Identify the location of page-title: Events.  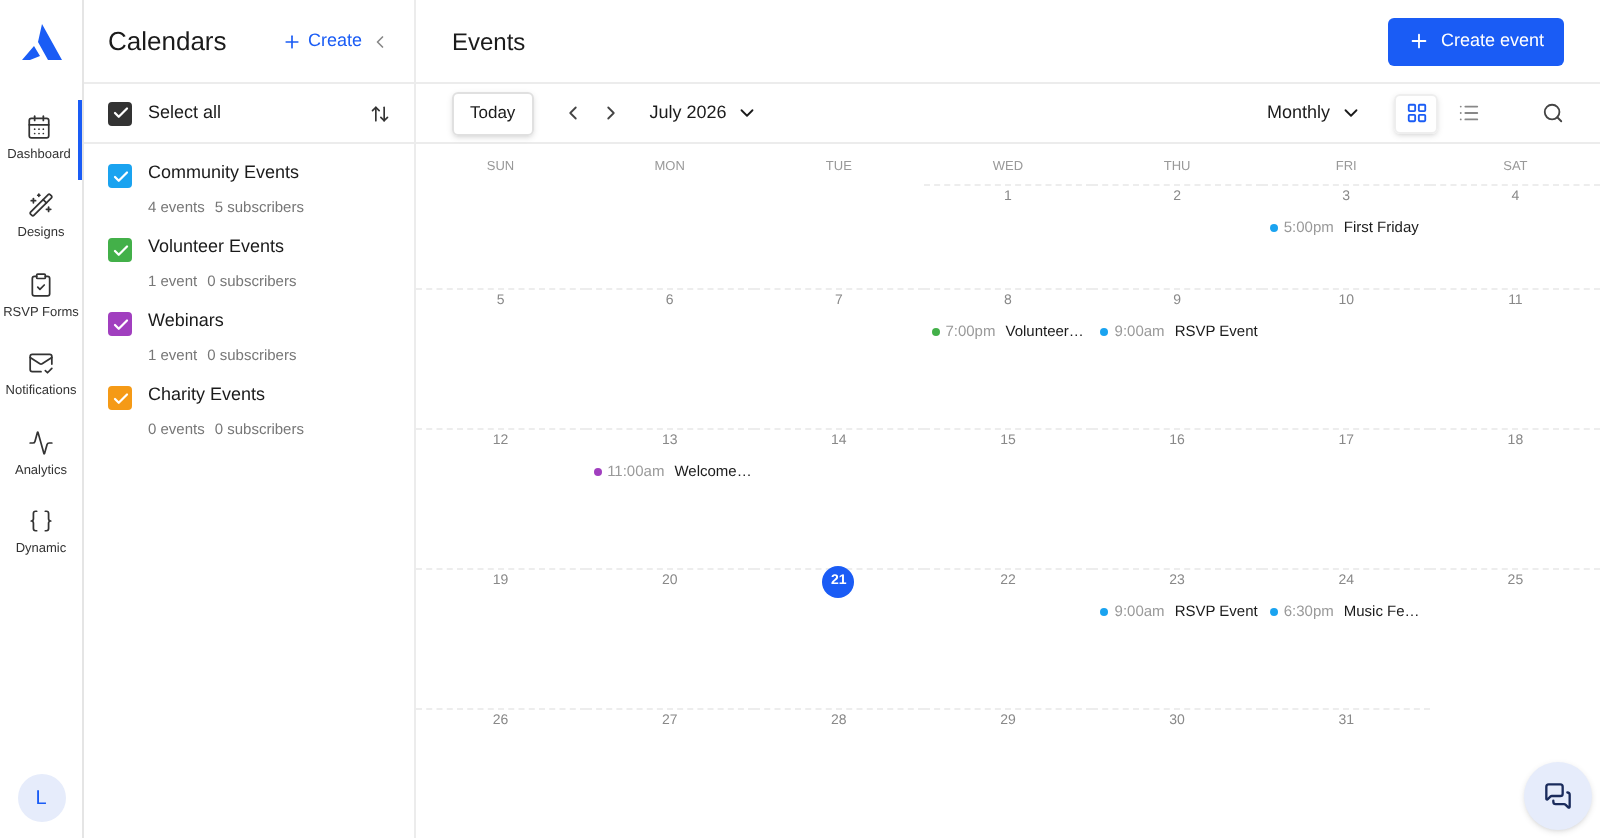
(489, 42).